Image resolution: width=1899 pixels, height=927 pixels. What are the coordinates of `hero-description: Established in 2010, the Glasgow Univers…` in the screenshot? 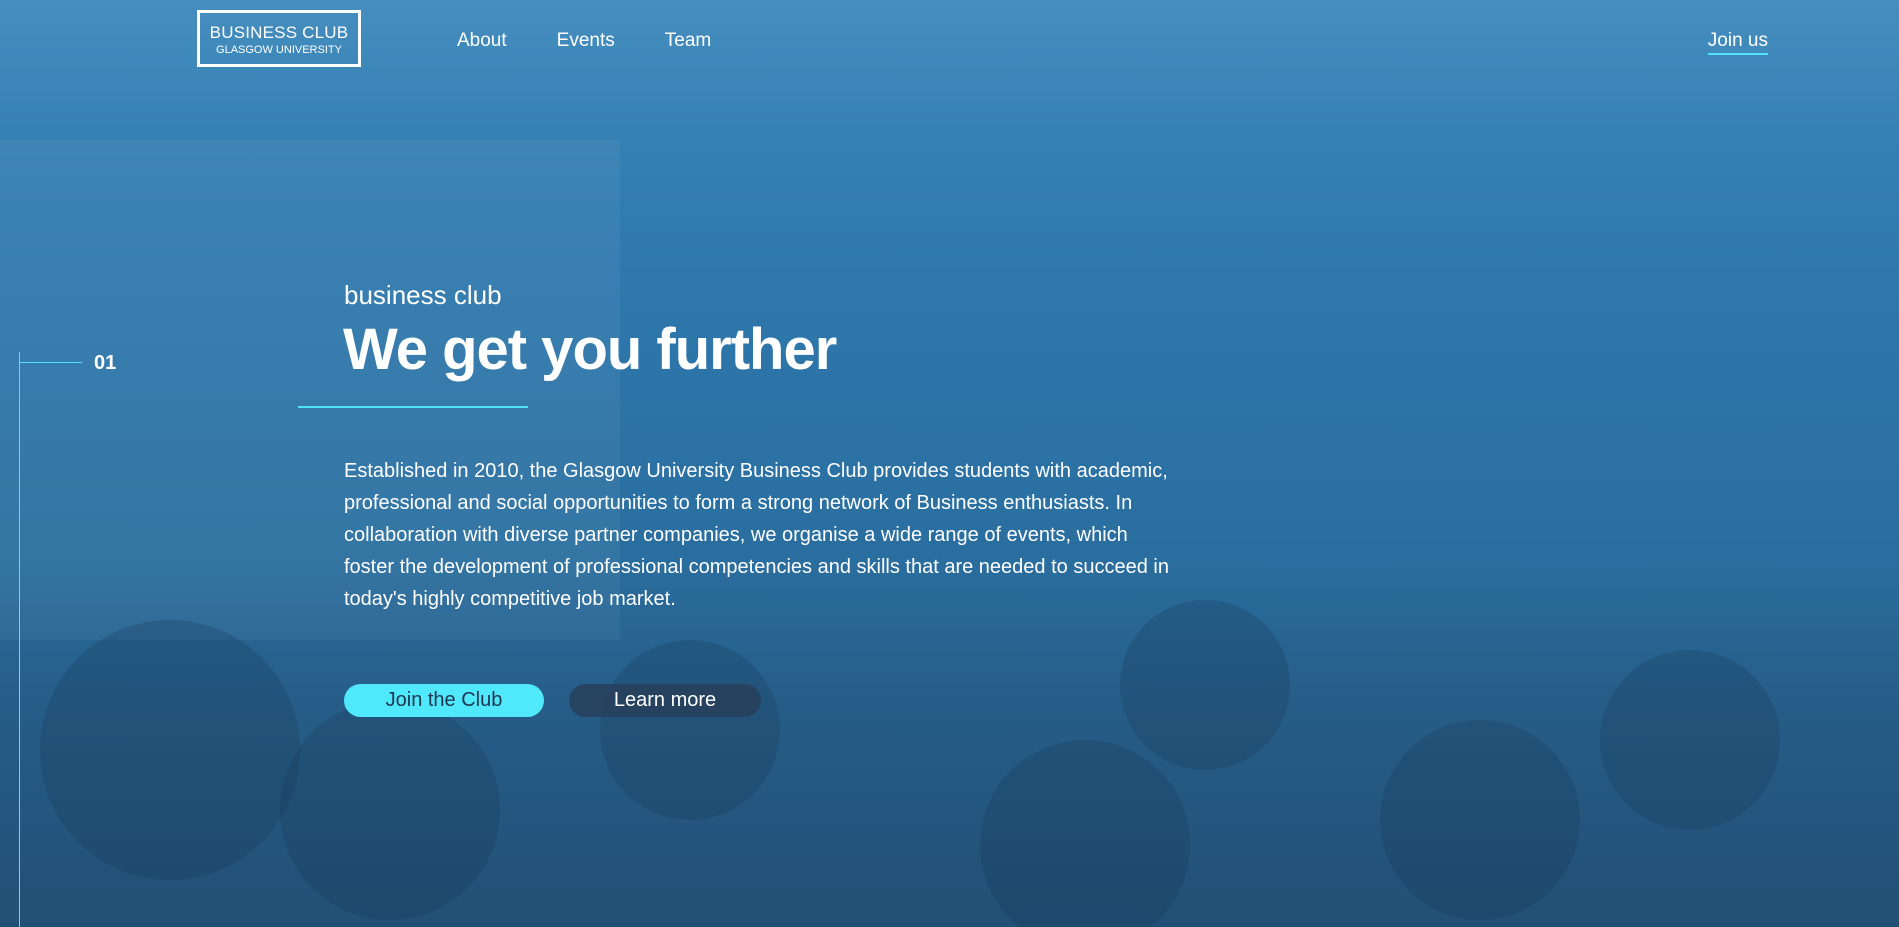 It's located at (756, 535).